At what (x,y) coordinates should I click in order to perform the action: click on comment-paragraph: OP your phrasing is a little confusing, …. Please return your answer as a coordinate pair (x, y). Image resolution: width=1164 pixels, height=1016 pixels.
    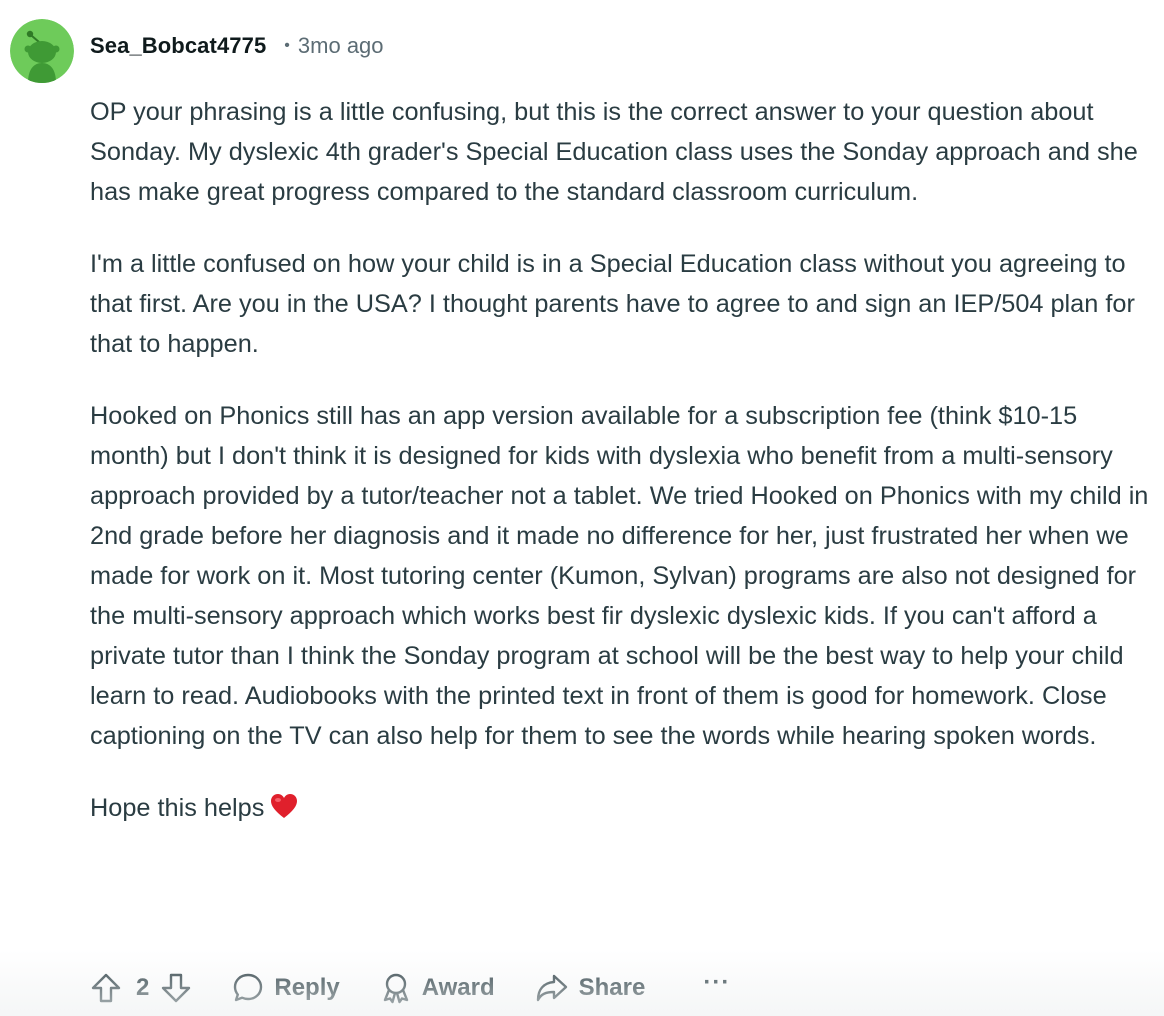
    Looking at the image, I should click on (614, 152).